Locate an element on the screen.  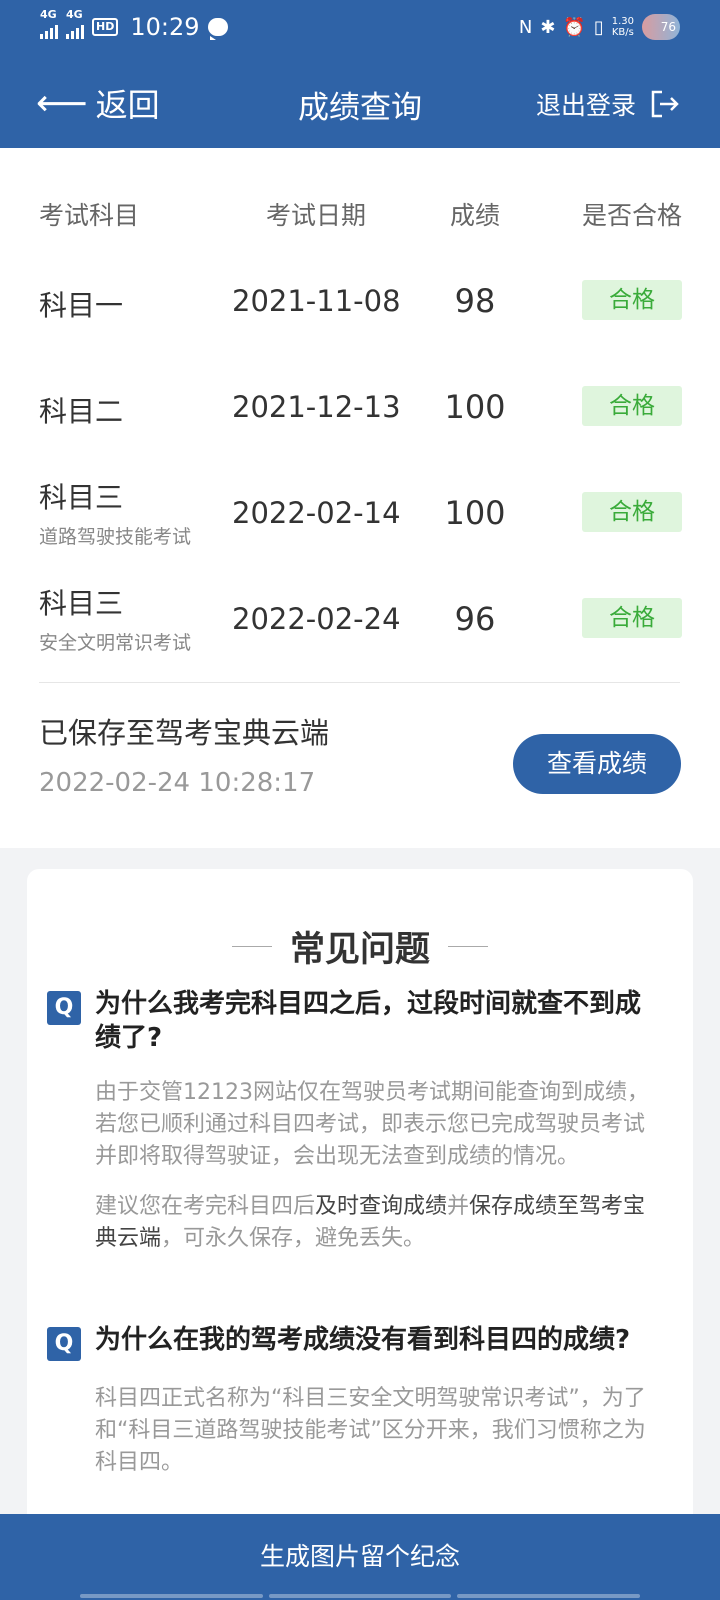
signal-sim2-icon: 4G is located at coordinates (75, 27).